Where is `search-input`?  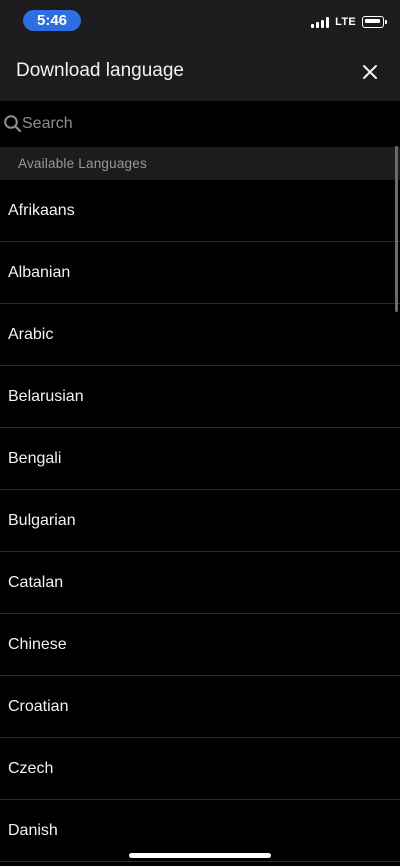
search-input is located at coordinates (202, 124).